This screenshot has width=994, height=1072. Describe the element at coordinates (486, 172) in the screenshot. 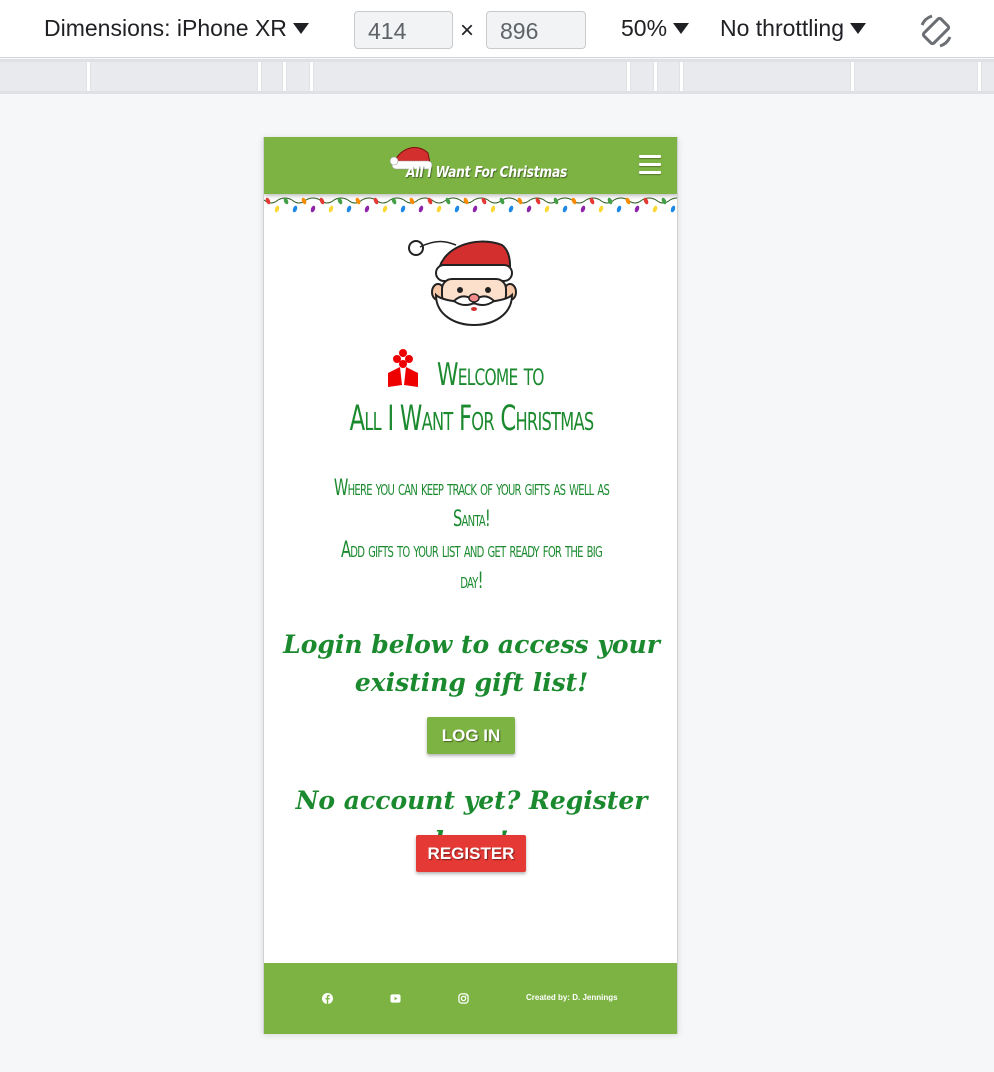

I see `brand-title: All I Want For Christmas` at that location.